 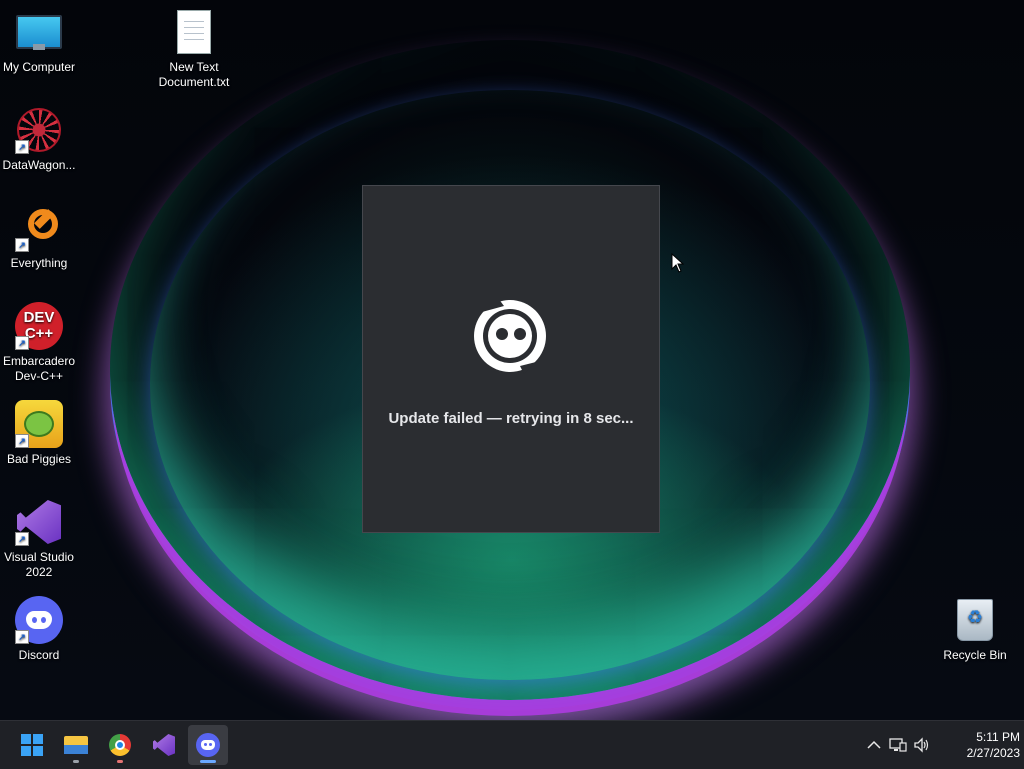 I want to click on desktop-icon-label: Recycle Bin, so click(x=975, y=655).